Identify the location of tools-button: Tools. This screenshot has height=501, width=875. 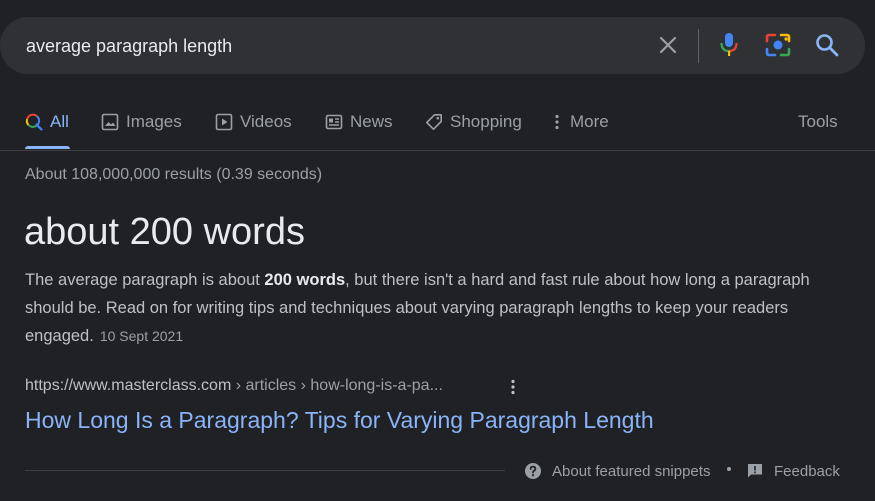
(818, 124).